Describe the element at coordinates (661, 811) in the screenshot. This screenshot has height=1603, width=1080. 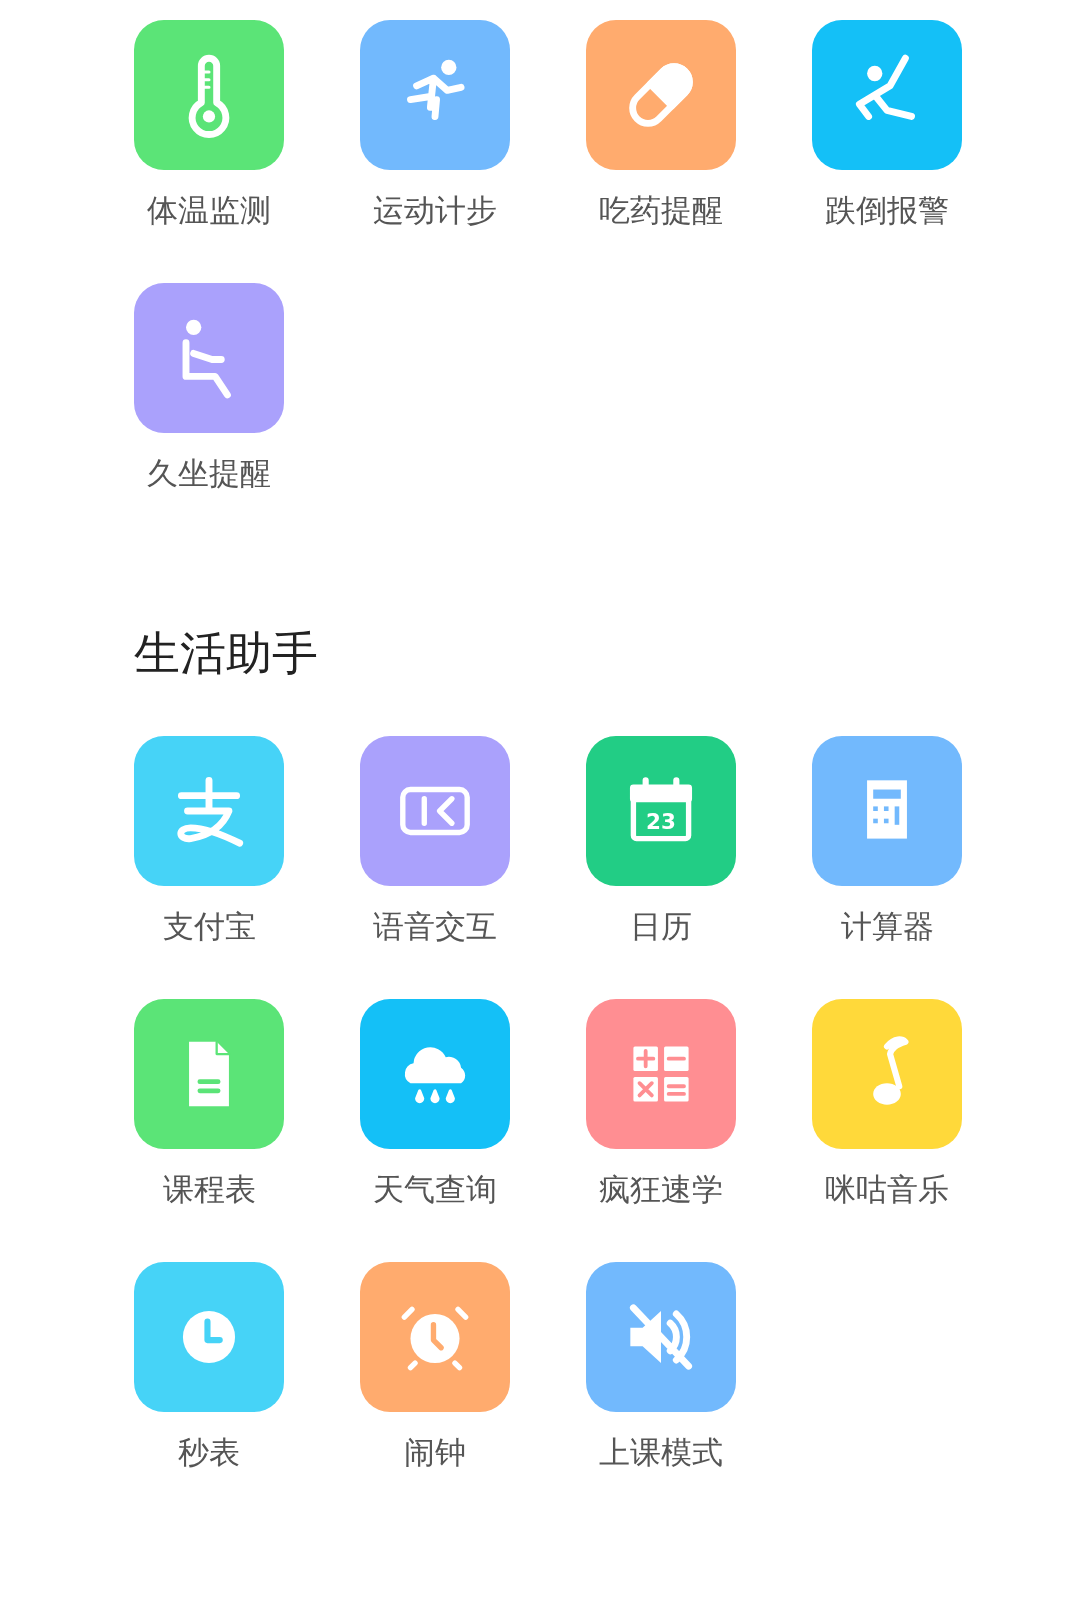
I see `app-icon: 23` at that location.